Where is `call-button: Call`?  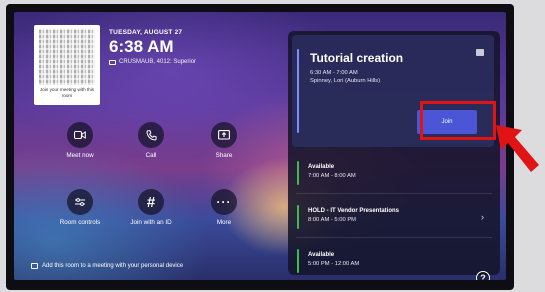 call-button: Call is located at coordinates (151, 140).